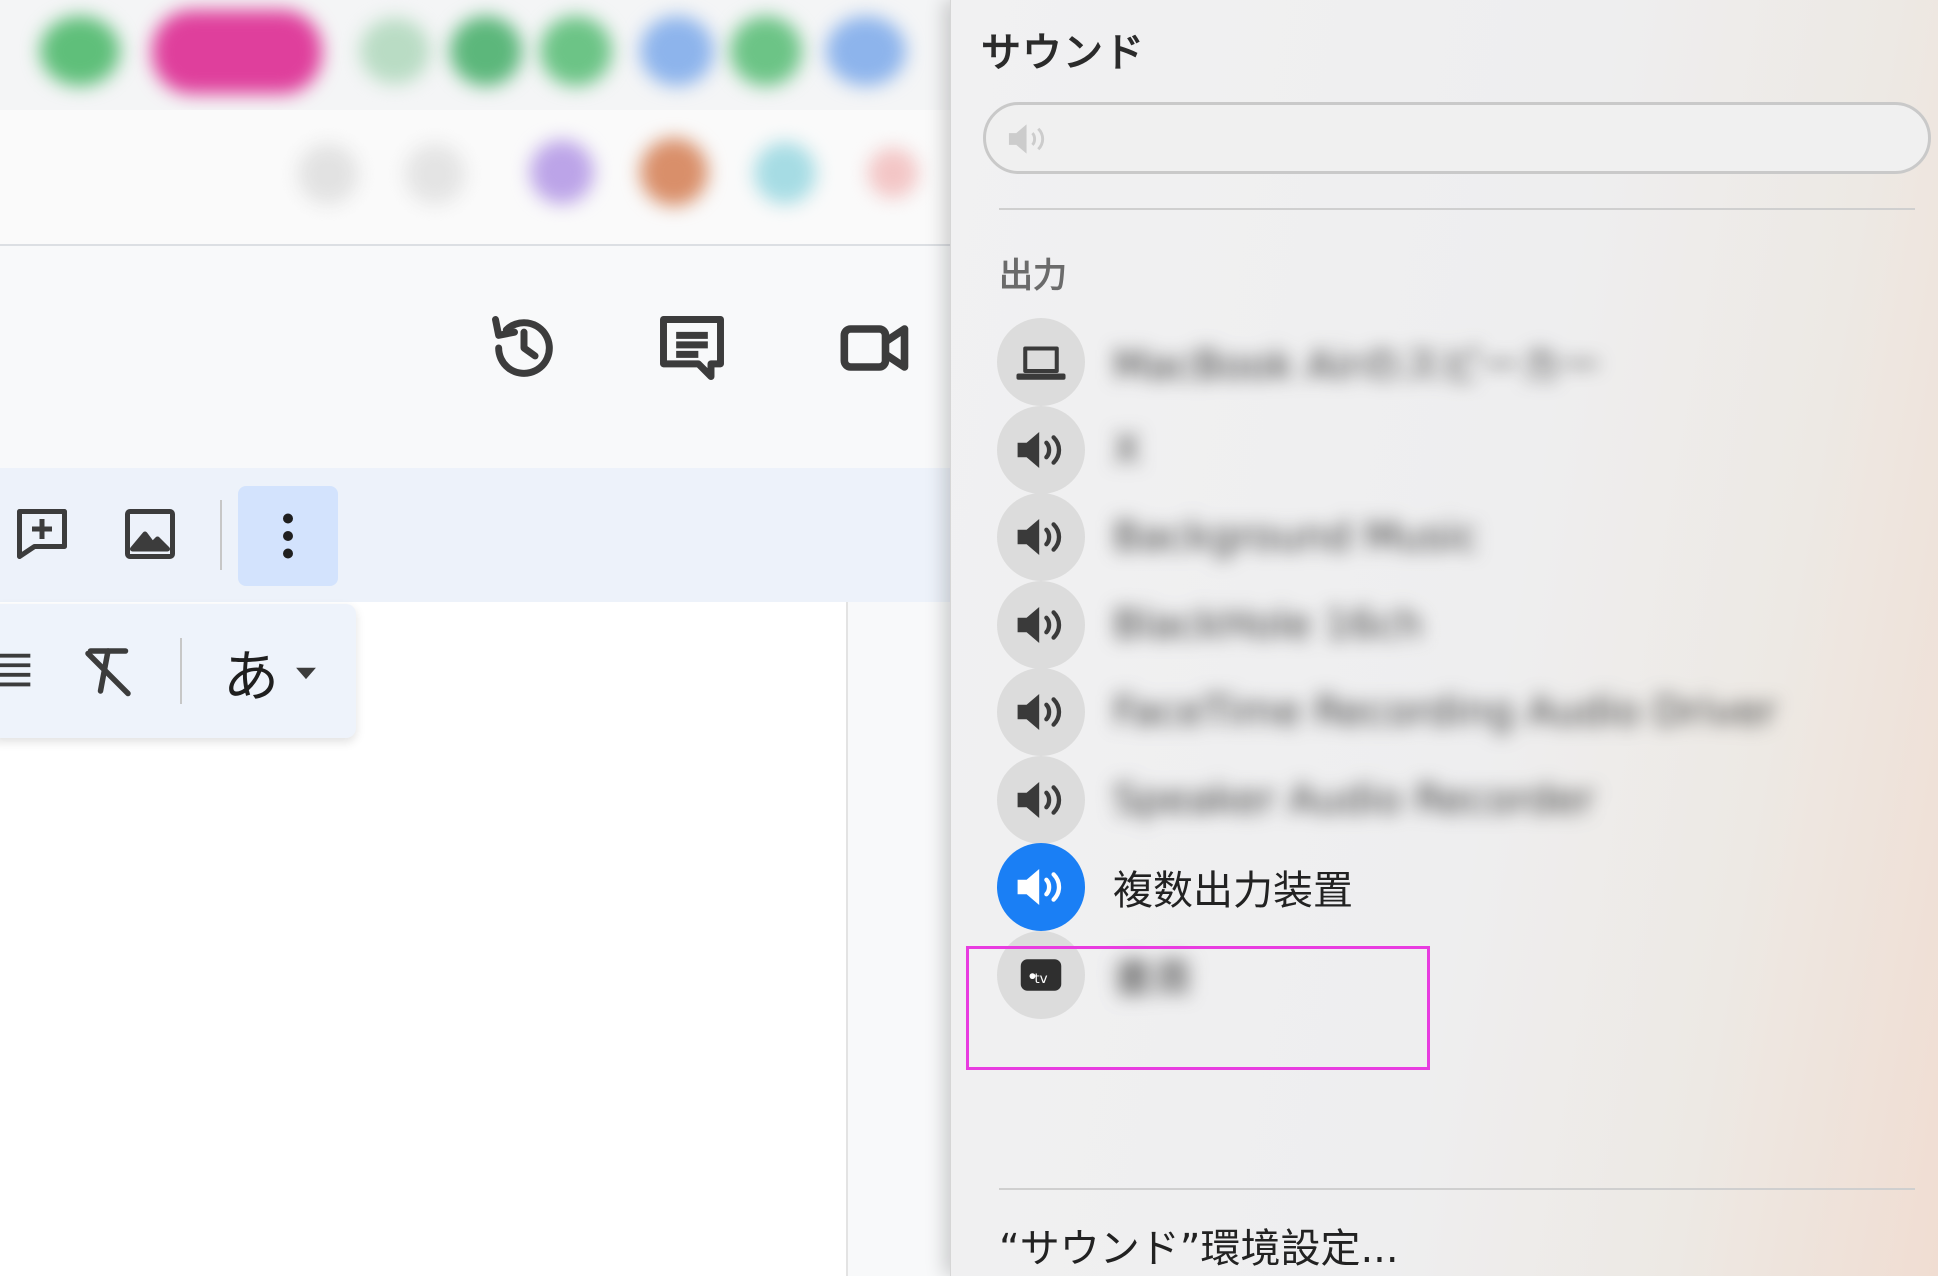  I want to click on device-label: FaceTime Recording Audio Driver, so click(1445, 712).